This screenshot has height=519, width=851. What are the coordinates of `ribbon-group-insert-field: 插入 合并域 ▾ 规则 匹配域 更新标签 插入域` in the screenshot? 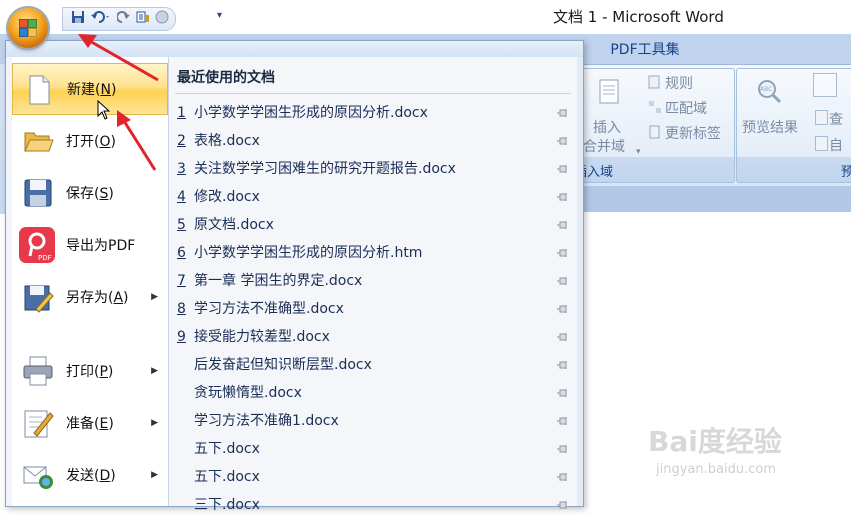 It's located at (650, 125).